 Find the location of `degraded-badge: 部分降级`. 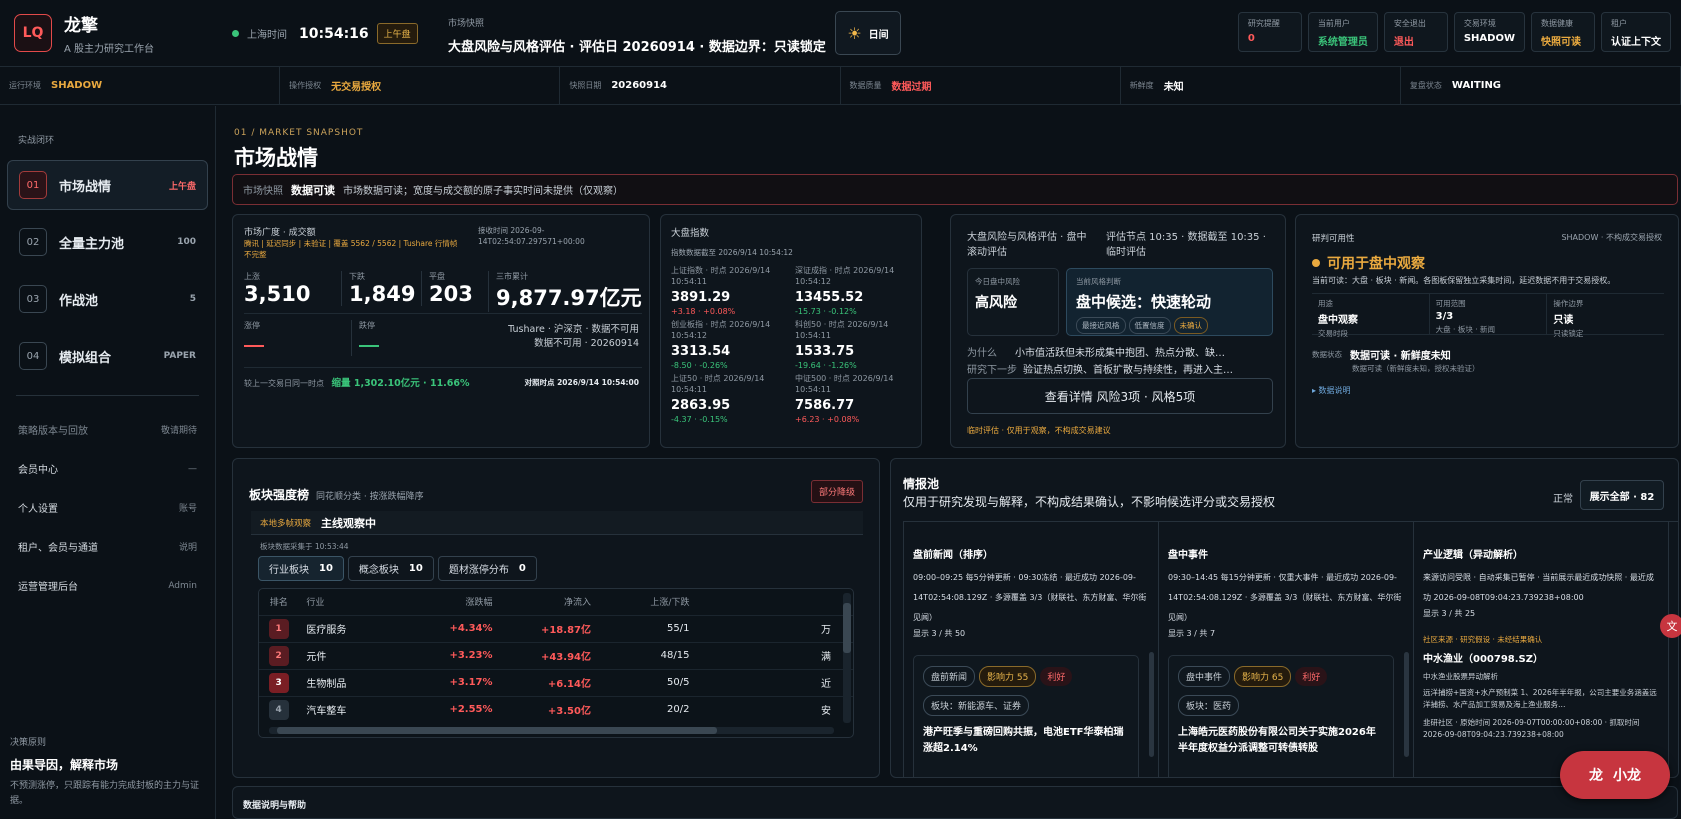

degraded-badge: 部分降级 is located at coordinates (836, 491).